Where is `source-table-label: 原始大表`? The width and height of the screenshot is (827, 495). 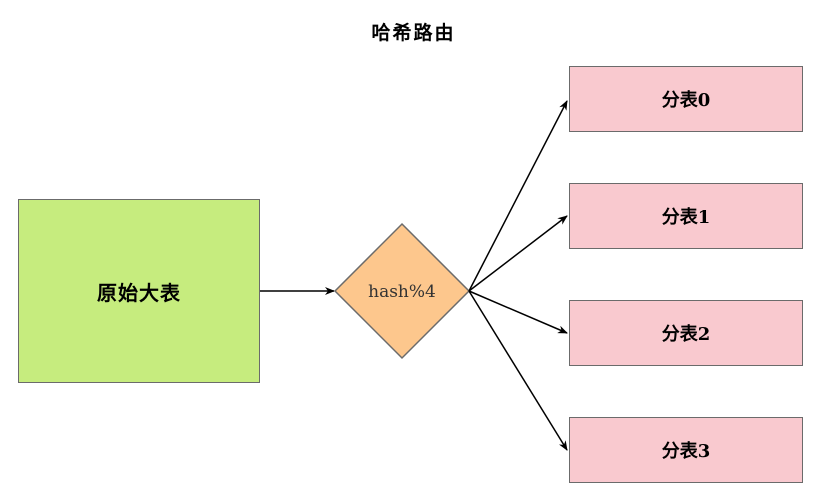 source-table-label: 原始大表 is located at coordinates (139, 292).